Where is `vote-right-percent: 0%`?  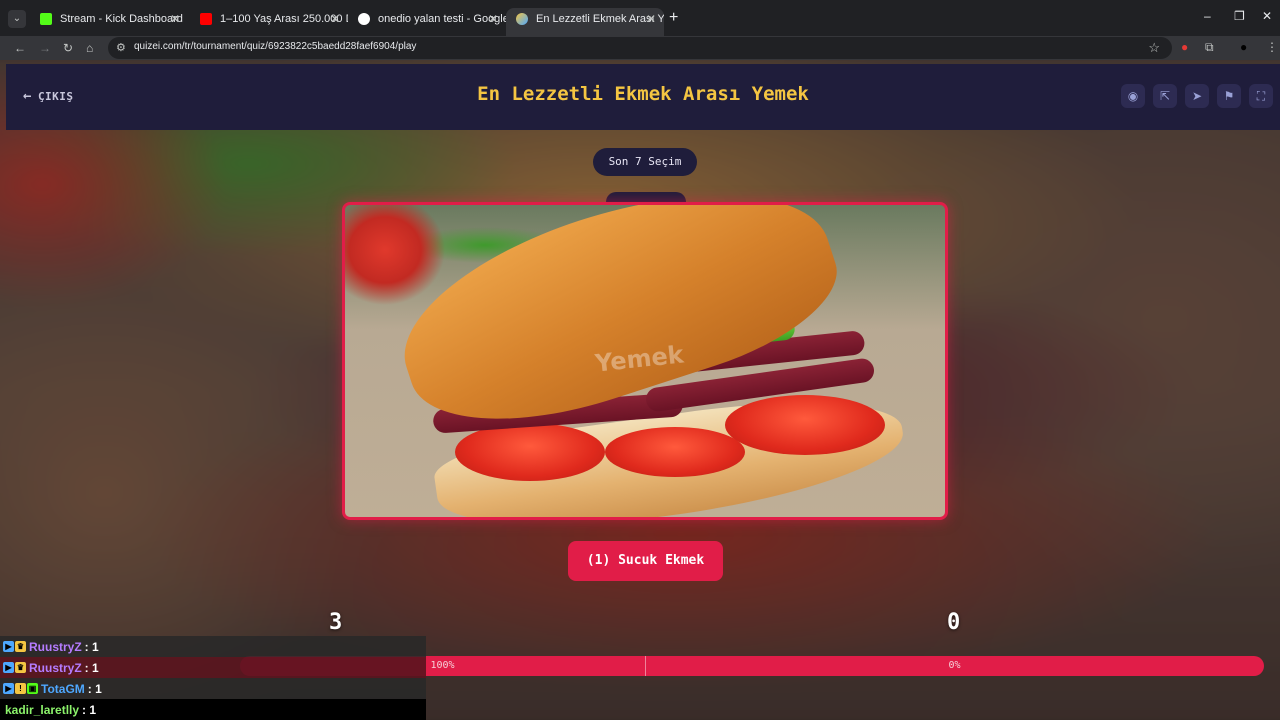 vote-right-percent: 0% is located at coordinates (954, 665).